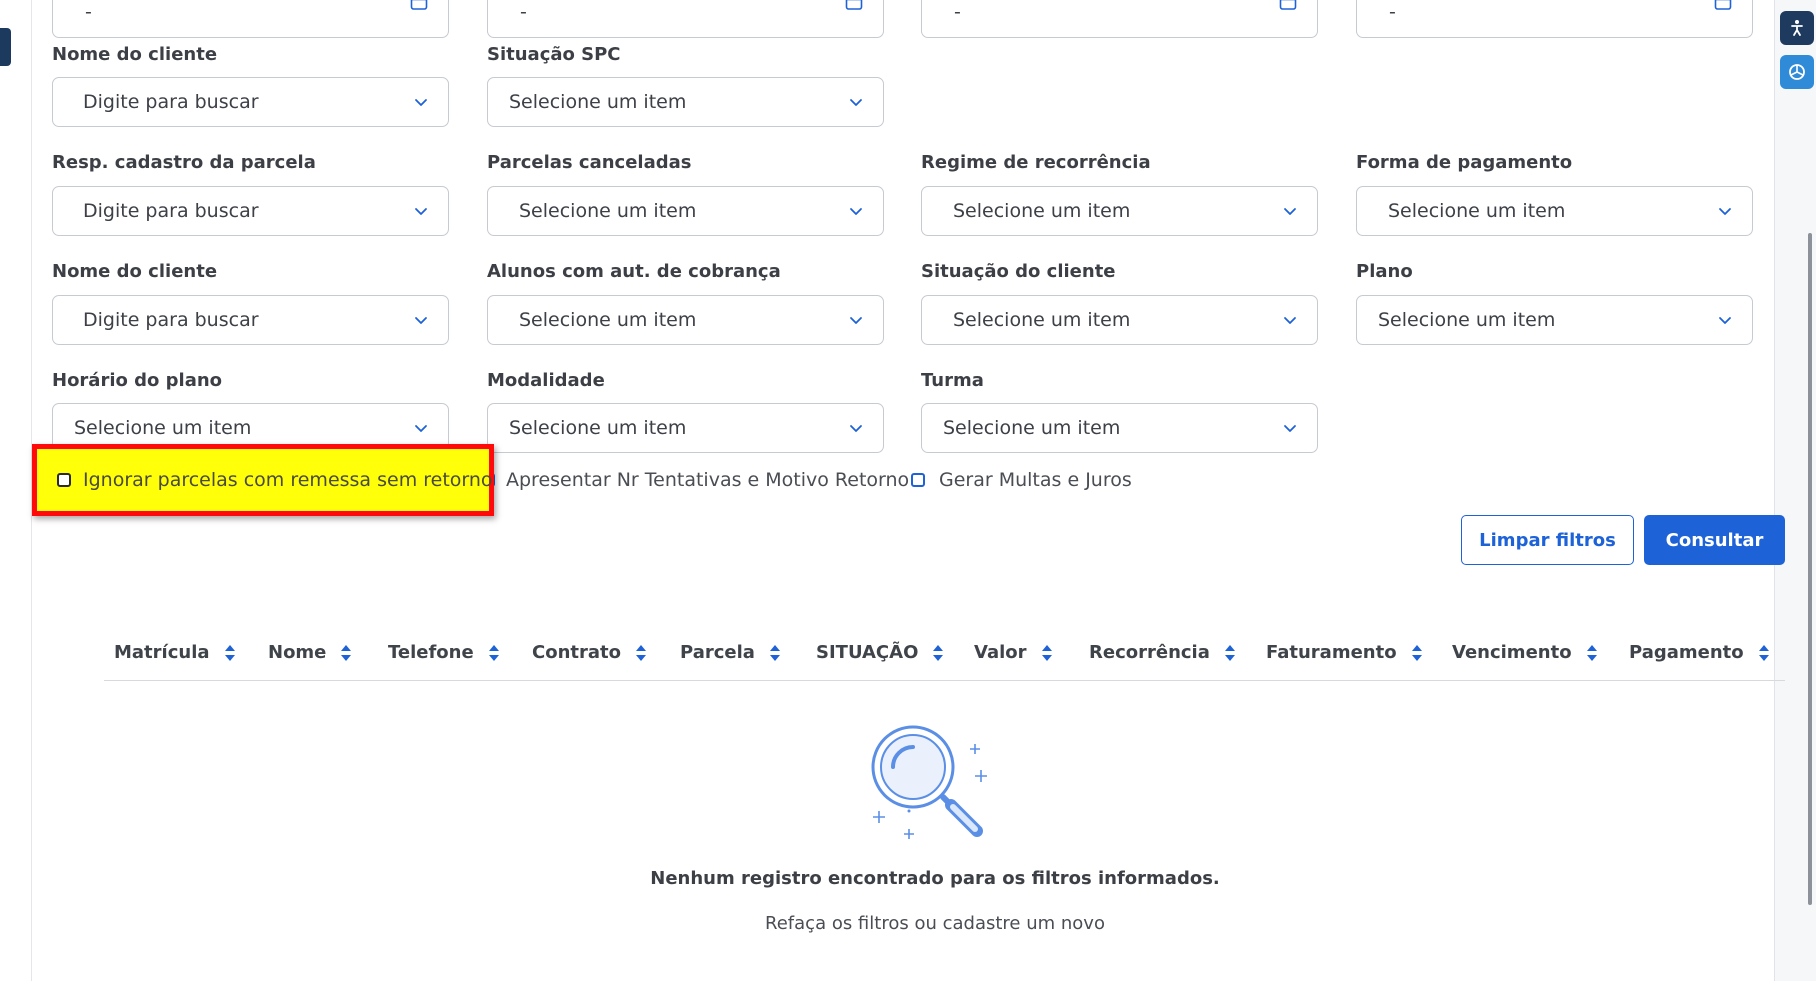  I want to click on accessibility-extension-button, so click(1797, 28).